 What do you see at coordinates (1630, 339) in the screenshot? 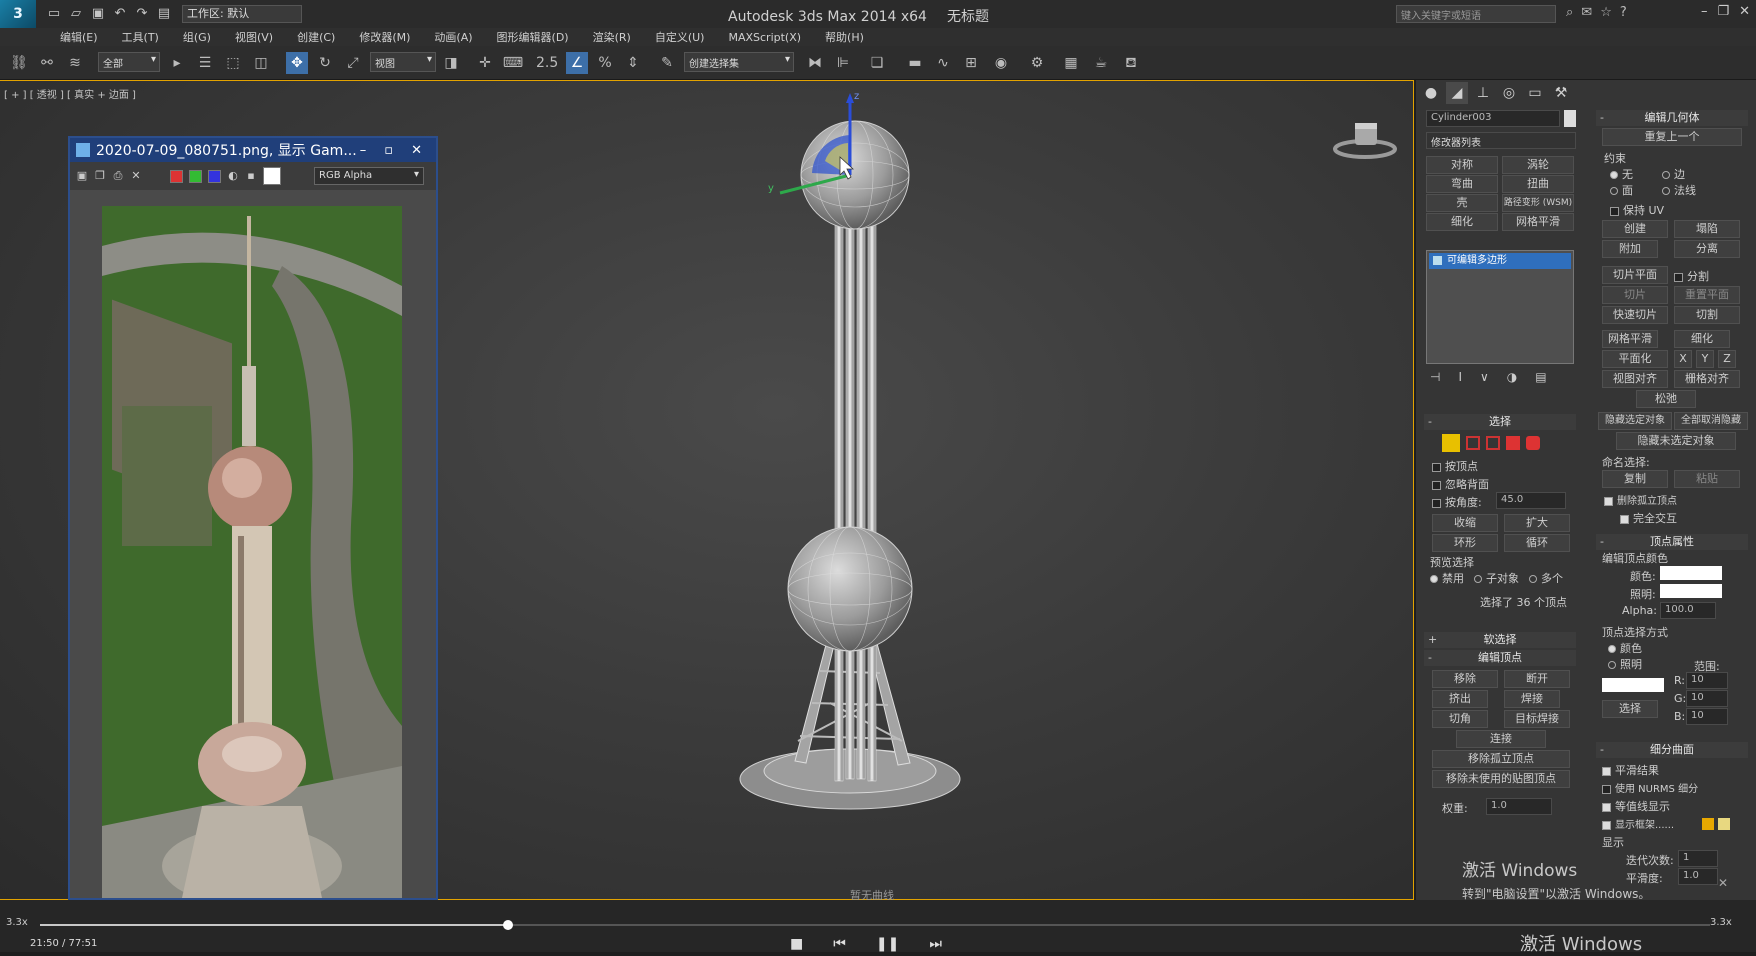
I see `meshsmooth-button: 网格平滑` at bounding box center [1630, 339].